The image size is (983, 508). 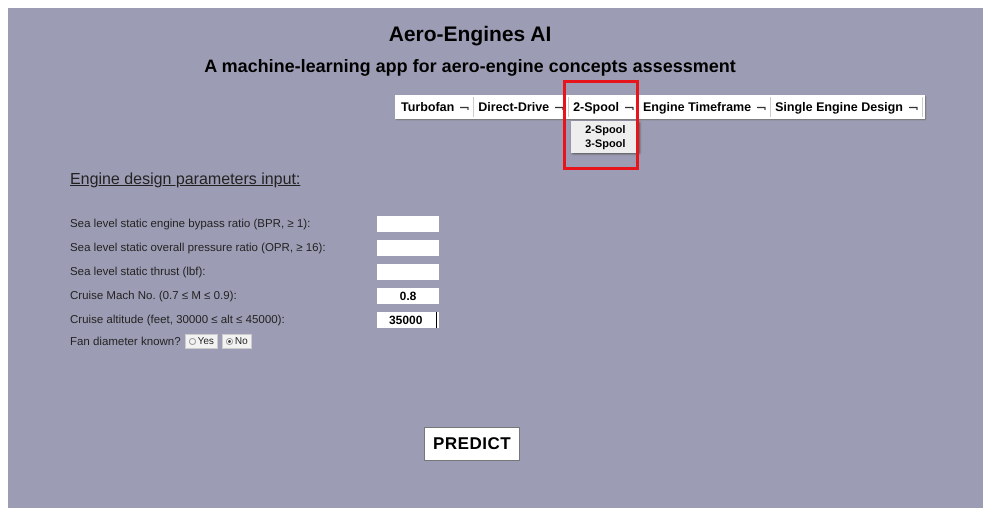 I want to click on app-subtitle: A machine-learning app for aero-engine concepts assessment, so click(x=470, y=66).